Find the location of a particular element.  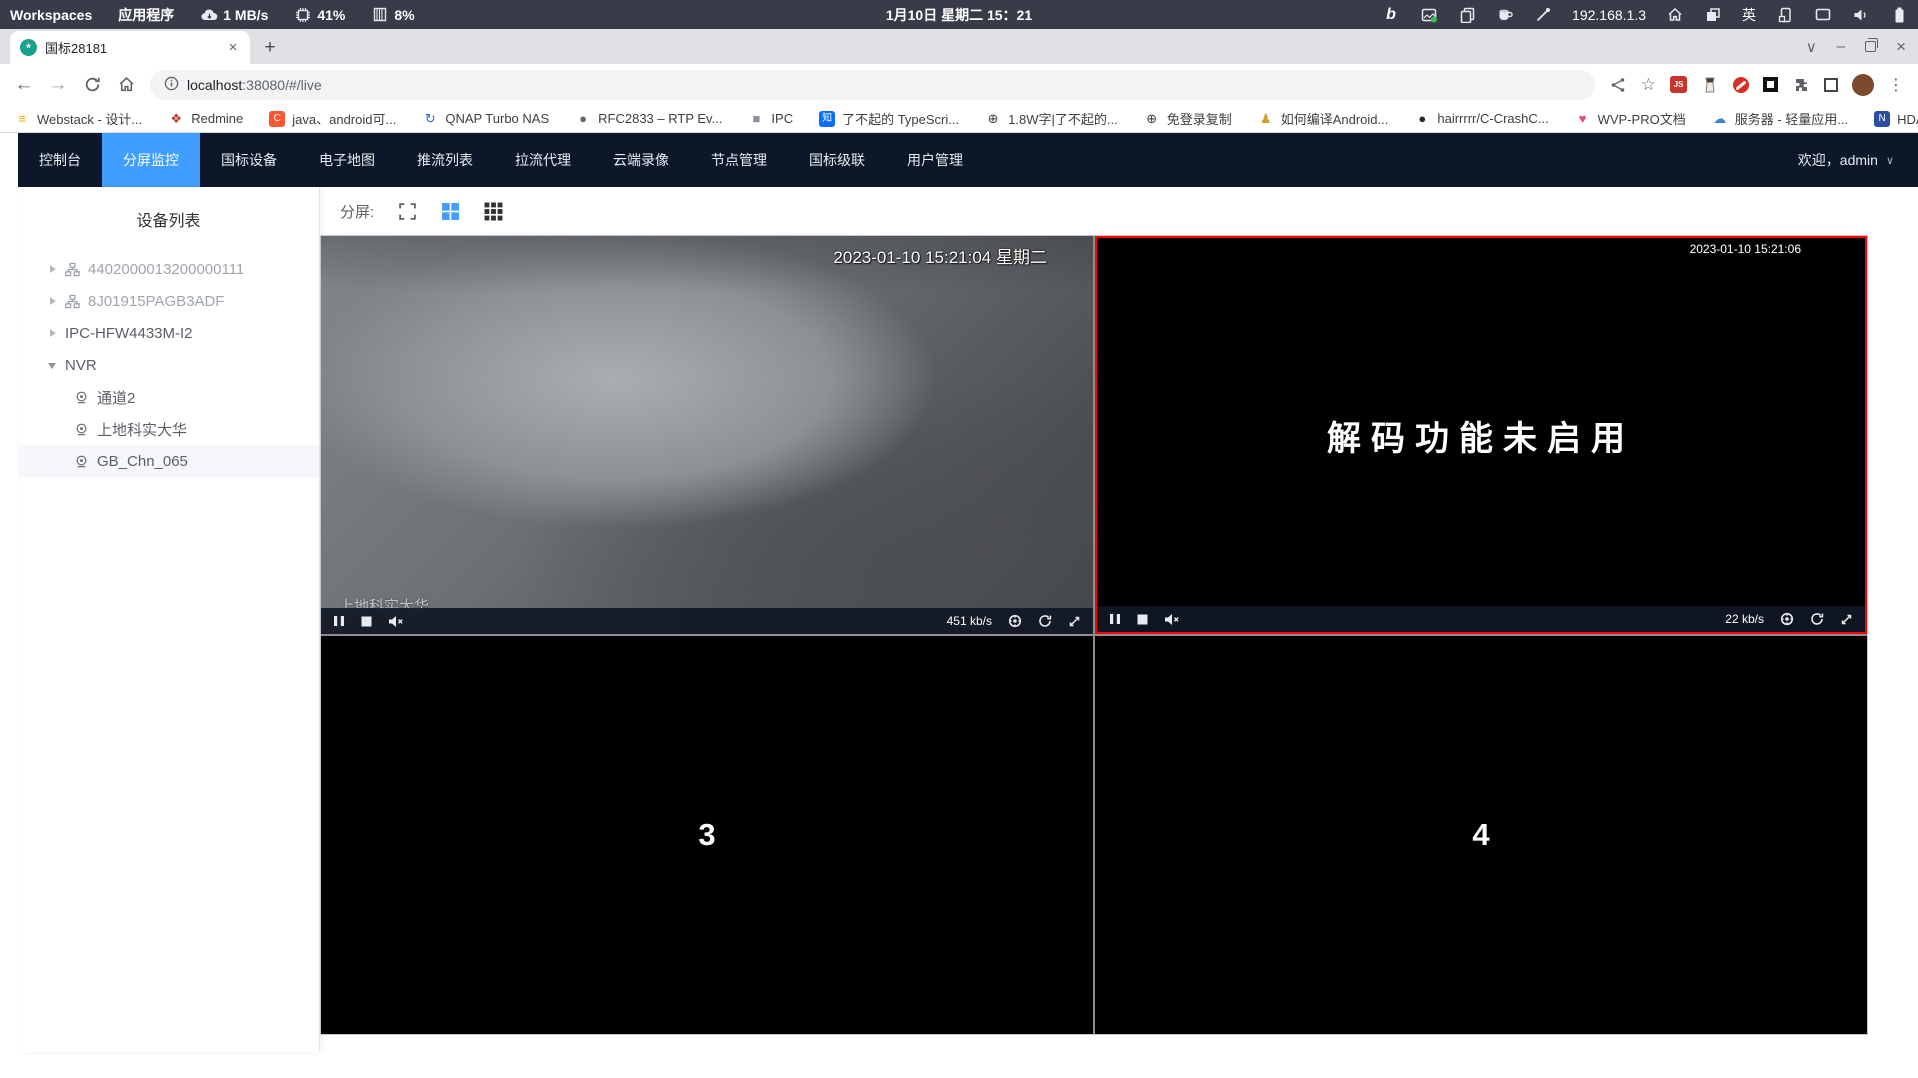

new-tab-button: + is located at coordinates (270, 48).